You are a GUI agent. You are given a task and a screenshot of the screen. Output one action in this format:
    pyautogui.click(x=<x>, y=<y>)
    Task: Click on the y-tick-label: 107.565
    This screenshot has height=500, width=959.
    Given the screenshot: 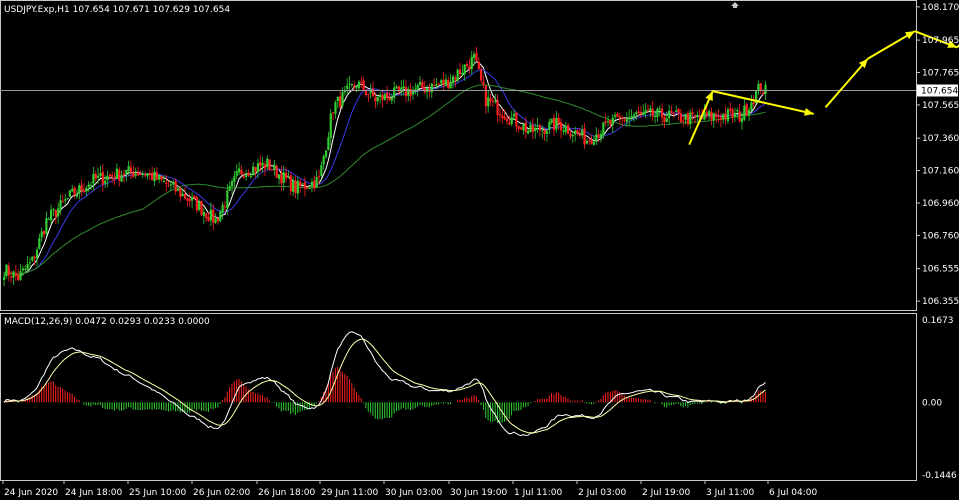 What is the action you would take?
    pyautogui.click(x=940, y=106)
    